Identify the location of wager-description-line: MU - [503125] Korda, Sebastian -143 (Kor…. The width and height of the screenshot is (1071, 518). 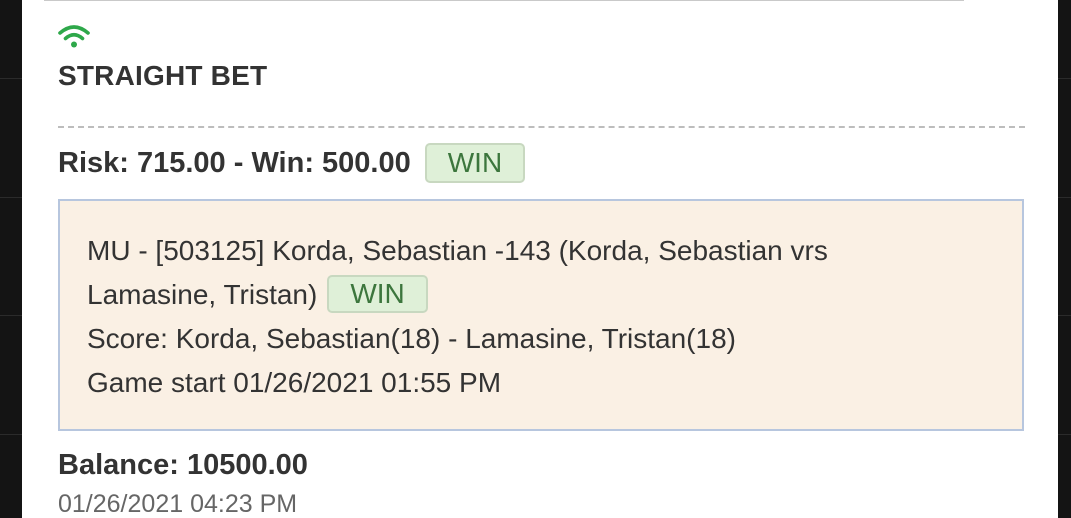
(457, 250).